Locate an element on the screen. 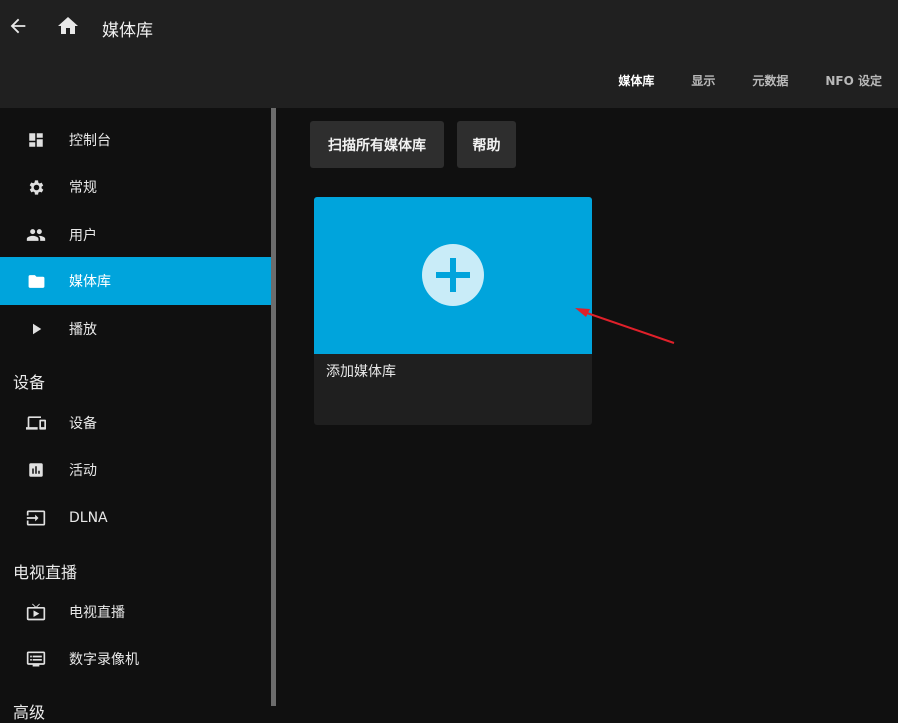 The height and width of the screenshot is (723, 898). home-button is located at coordinates (68, 26).